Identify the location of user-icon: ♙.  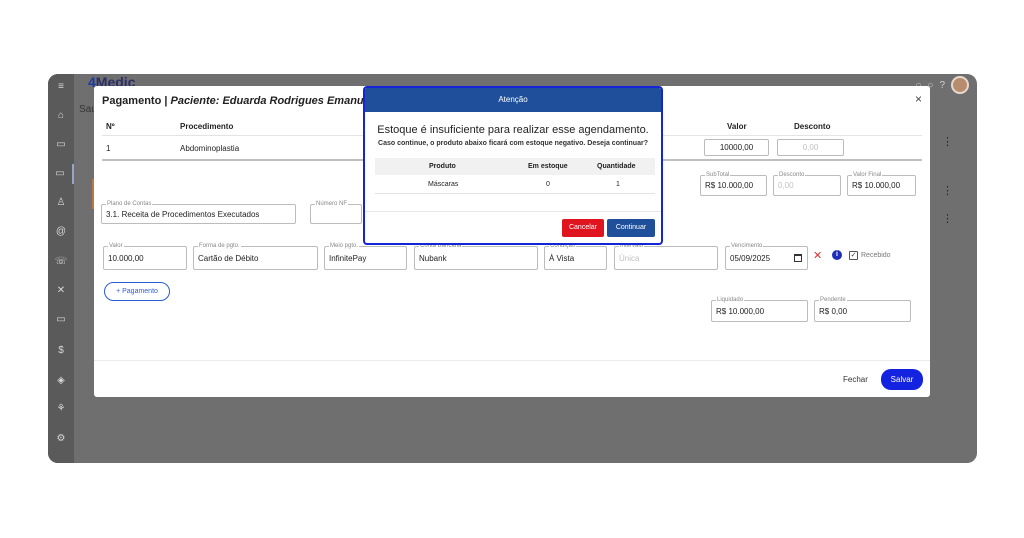
(61, 203).